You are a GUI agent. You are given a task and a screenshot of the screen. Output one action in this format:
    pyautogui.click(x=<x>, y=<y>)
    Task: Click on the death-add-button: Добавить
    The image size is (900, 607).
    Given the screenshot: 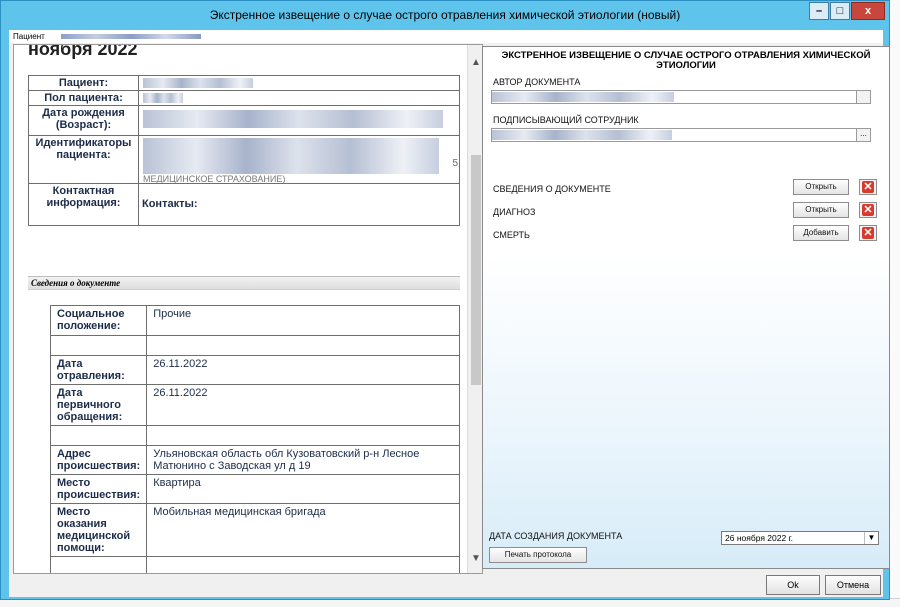 What is the action you would take?
    pyautogui.click(x=821, y=233)
    